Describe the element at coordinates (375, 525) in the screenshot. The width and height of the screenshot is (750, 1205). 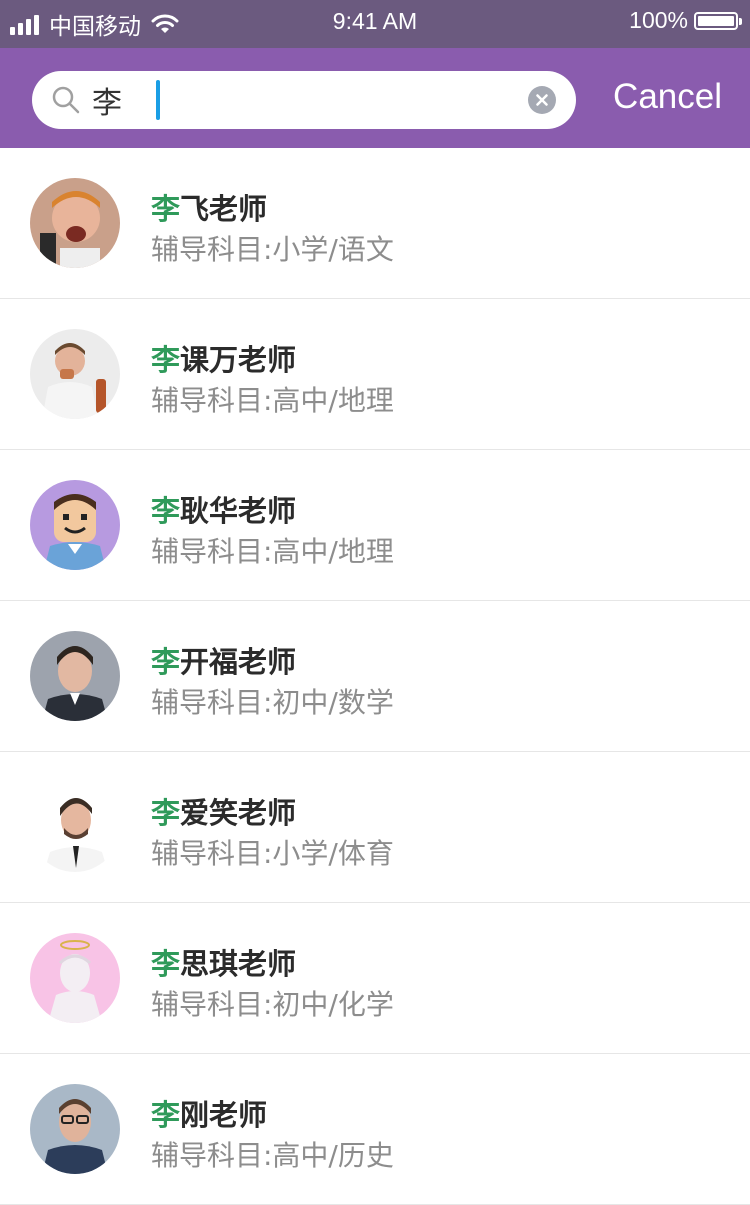
I see `list-item: 李耿华老师 辅导科目:高中/地理` at that location.